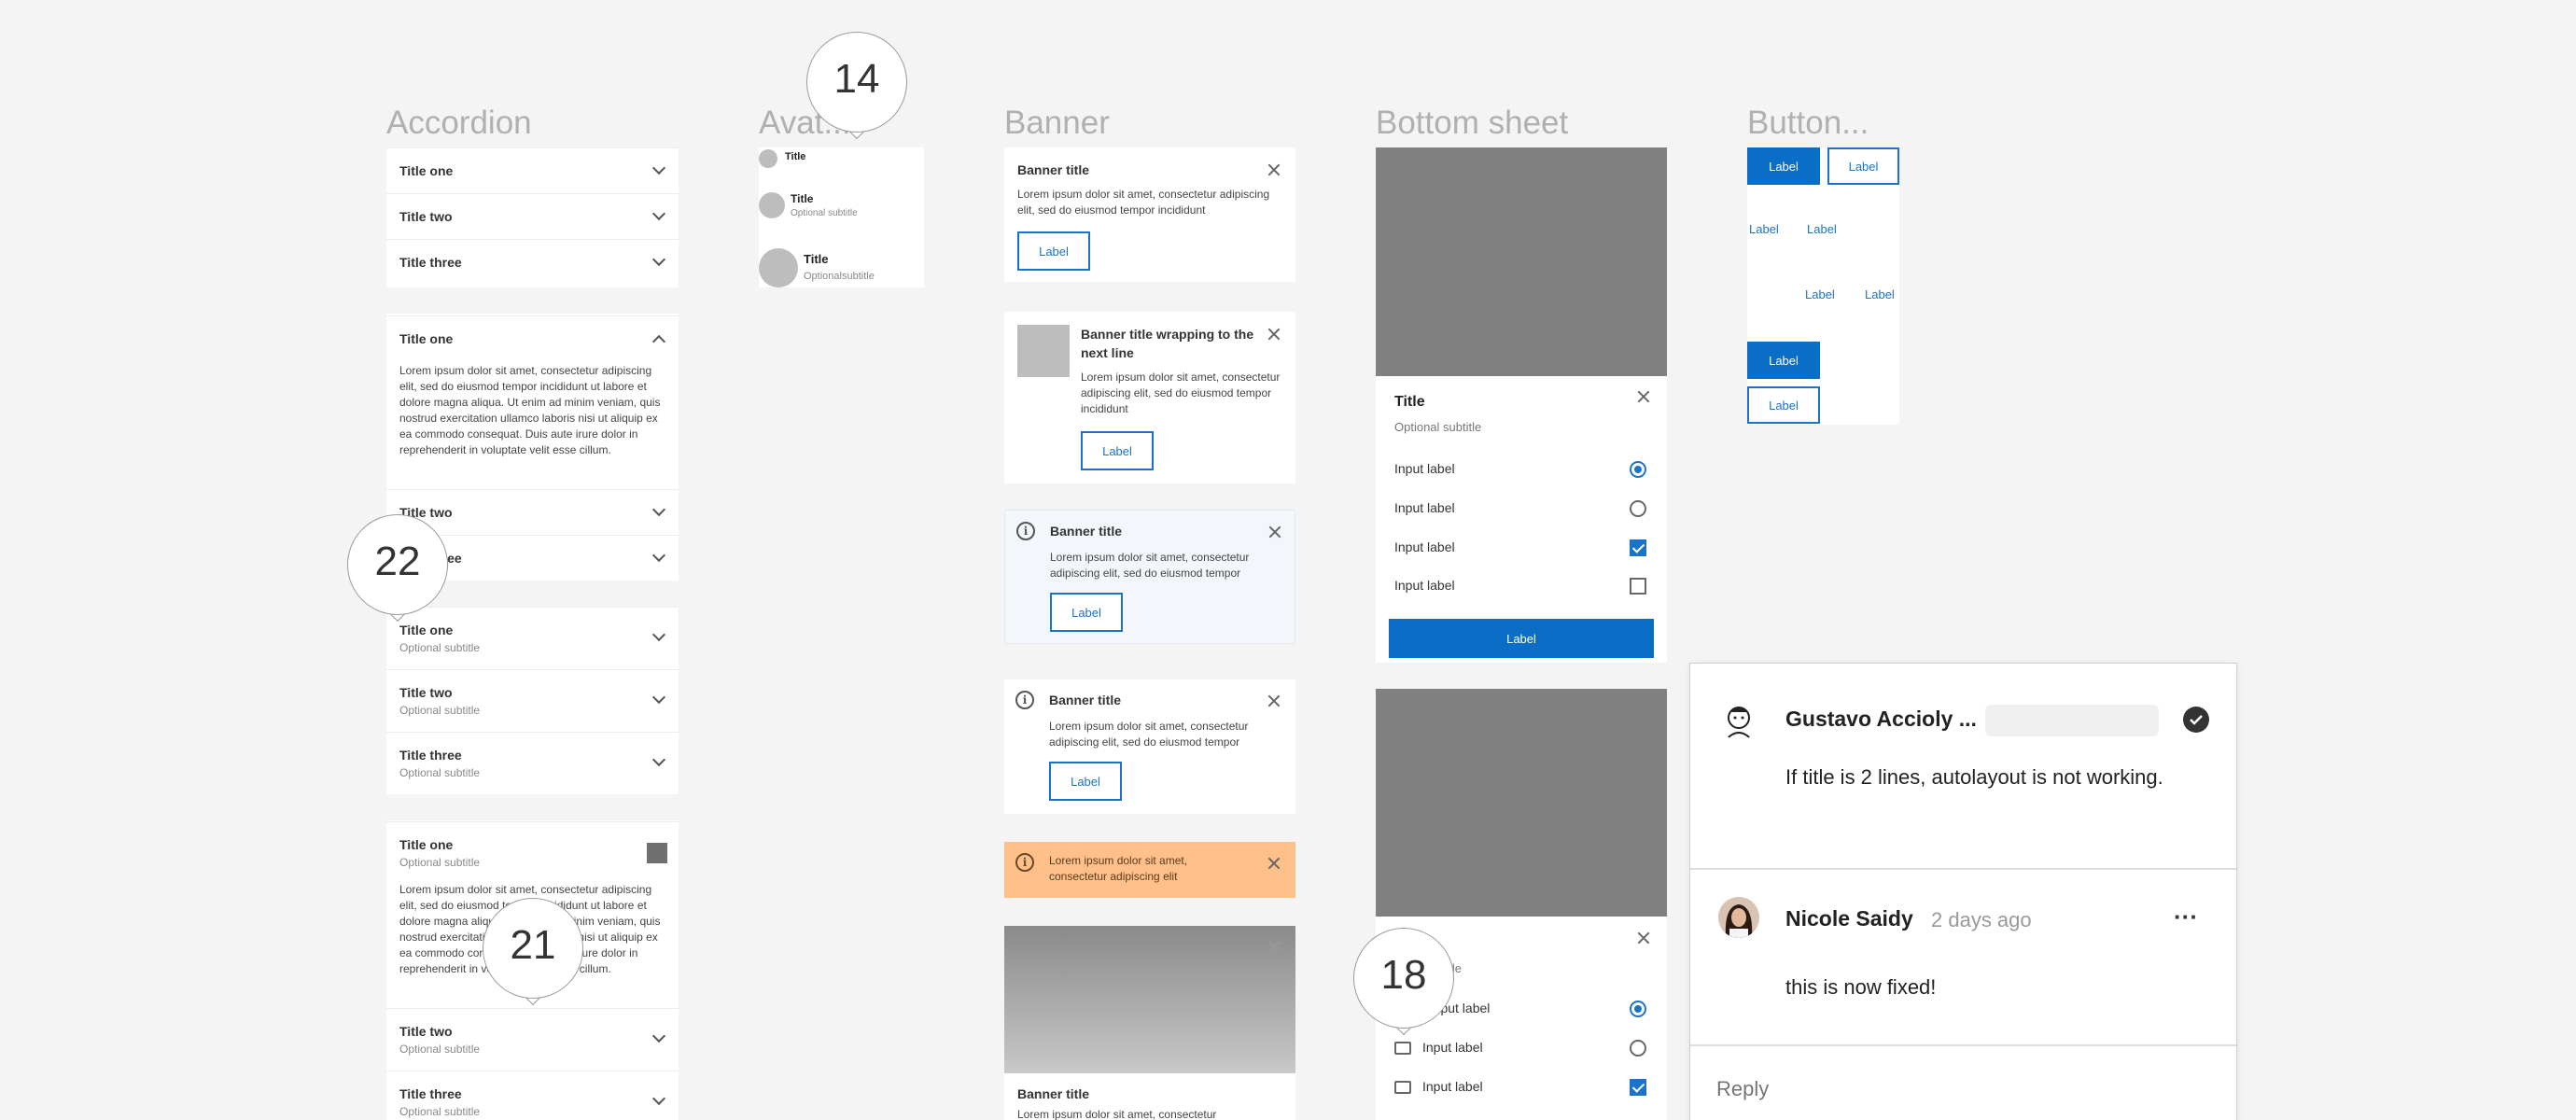 The height and width of the screenshot is (1120, 2576). I want to click on accordion-item: Title one, so click(532, 170).